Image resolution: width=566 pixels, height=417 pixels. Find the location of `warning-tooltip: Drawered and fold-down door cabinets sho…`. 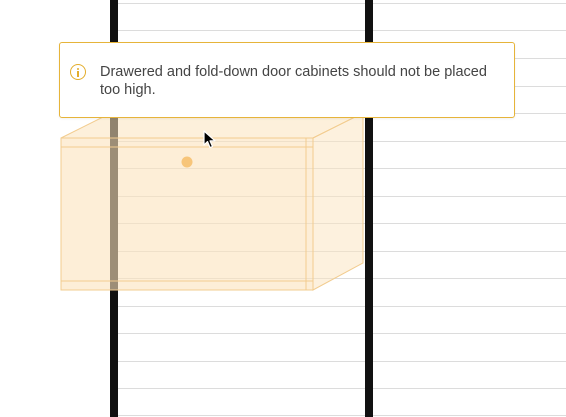

warning-tooltip: Drawered and fold-down door cabinets sho… is located at coordinates (287, 80).